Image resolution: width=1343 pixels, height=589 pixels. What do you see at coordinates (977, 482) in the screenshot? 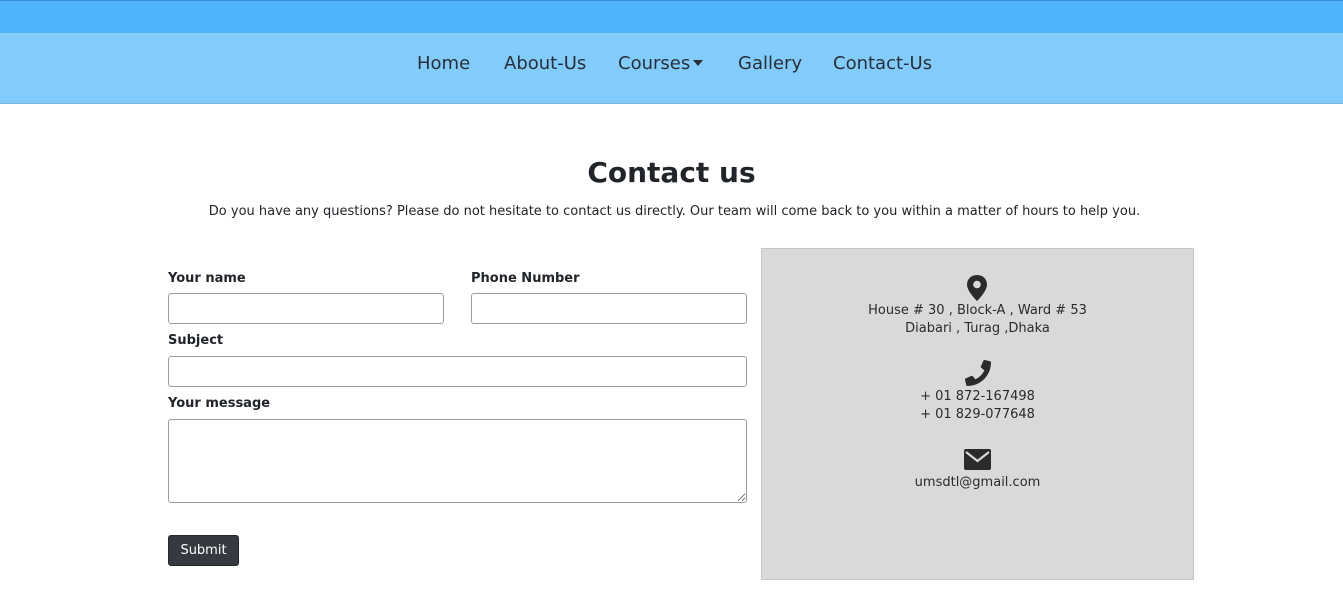
I see `email-address: umsdtl@gmail.com` at bounding box center [977, 482].